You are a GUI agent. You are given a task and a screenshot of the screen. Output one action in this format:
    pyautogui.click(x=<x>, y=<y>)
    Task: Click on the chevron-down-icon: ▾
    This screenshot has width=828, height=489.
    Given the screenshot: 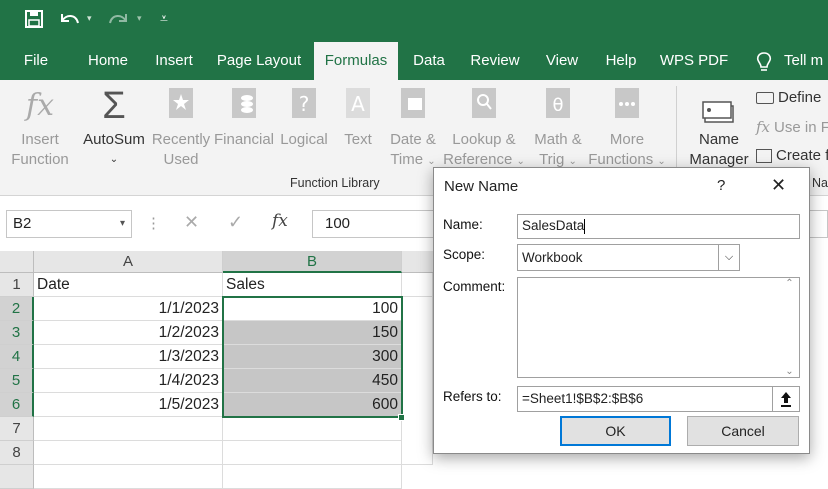 What is the action you would take?
    pyautogui.click(x=122, y=224)
    